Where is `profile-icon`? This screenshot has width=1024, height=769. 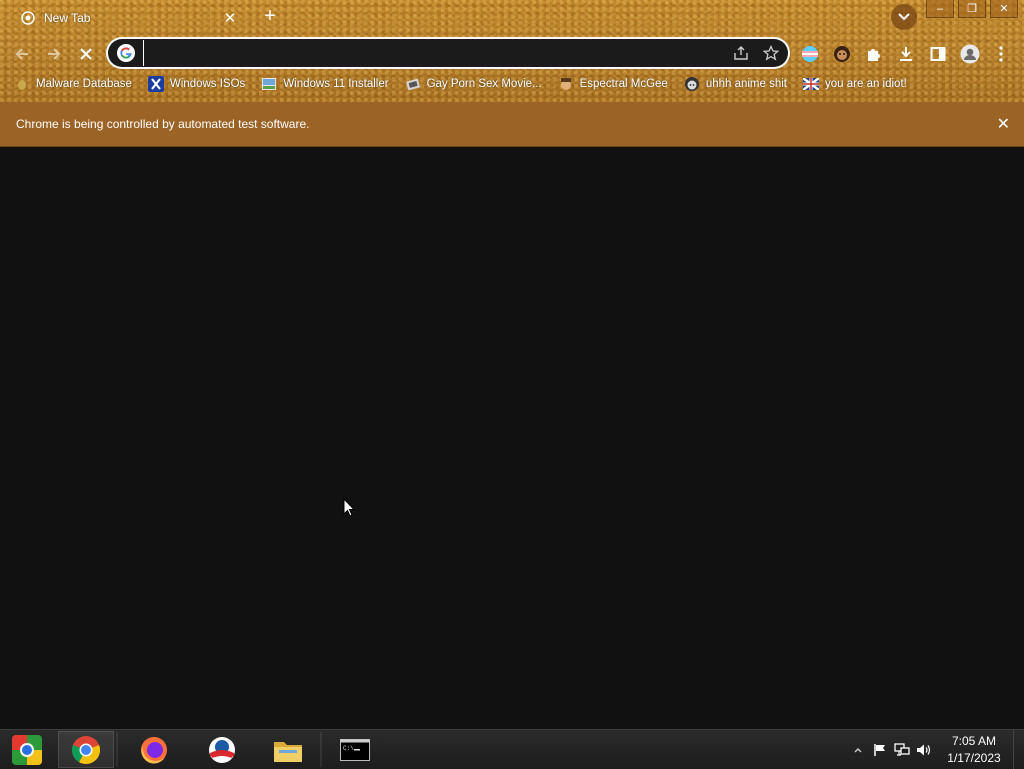
profile-icon is located at coordinates (970, 54).